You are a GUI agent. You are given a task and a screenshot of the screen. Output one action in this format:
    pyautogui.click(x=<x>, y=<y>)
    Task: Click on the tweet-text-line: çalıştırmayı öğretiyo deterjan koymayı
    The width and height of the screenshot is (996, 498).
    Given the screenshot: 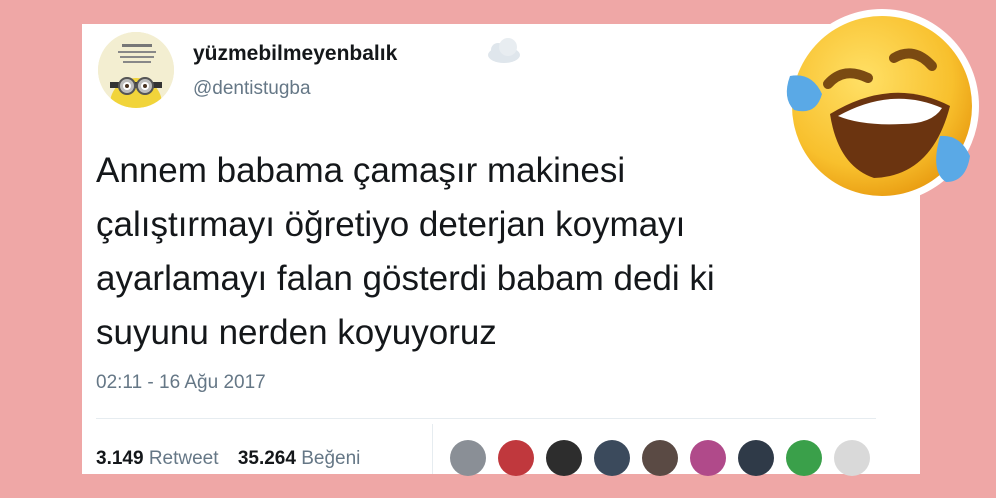 What is the action you would take?
    pyautogui.click(x=391, y=224)
    